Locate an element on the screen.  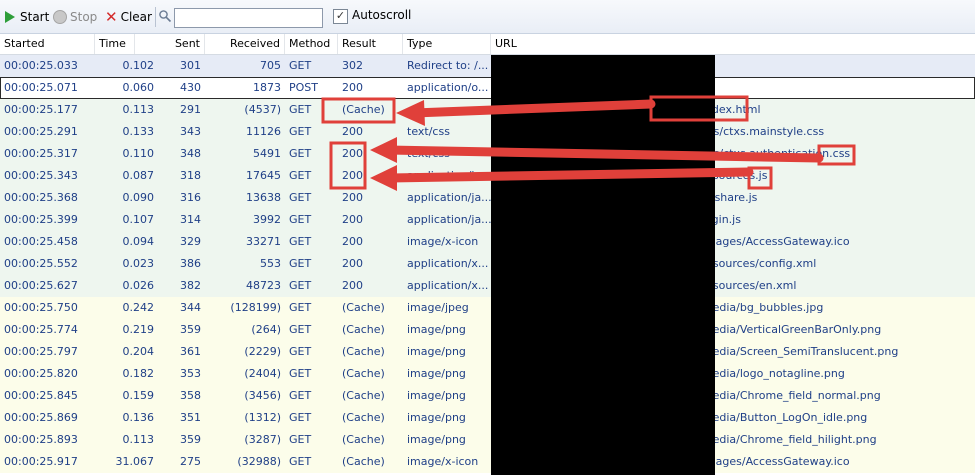
annotation-layer is located at coordinates (588, 143).